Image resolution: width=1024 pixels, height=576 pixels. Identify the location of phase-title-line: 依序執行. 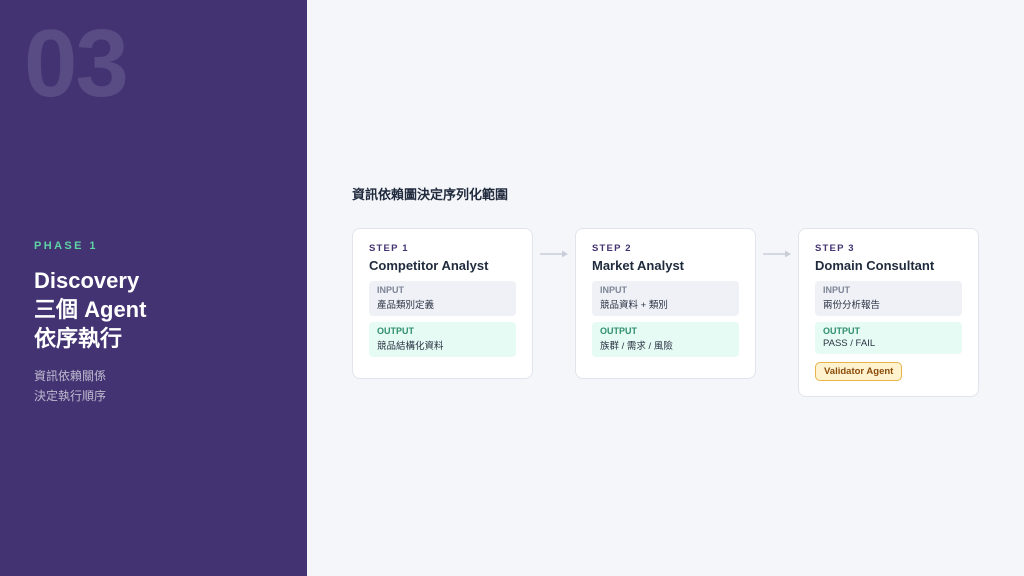
(78, 338).